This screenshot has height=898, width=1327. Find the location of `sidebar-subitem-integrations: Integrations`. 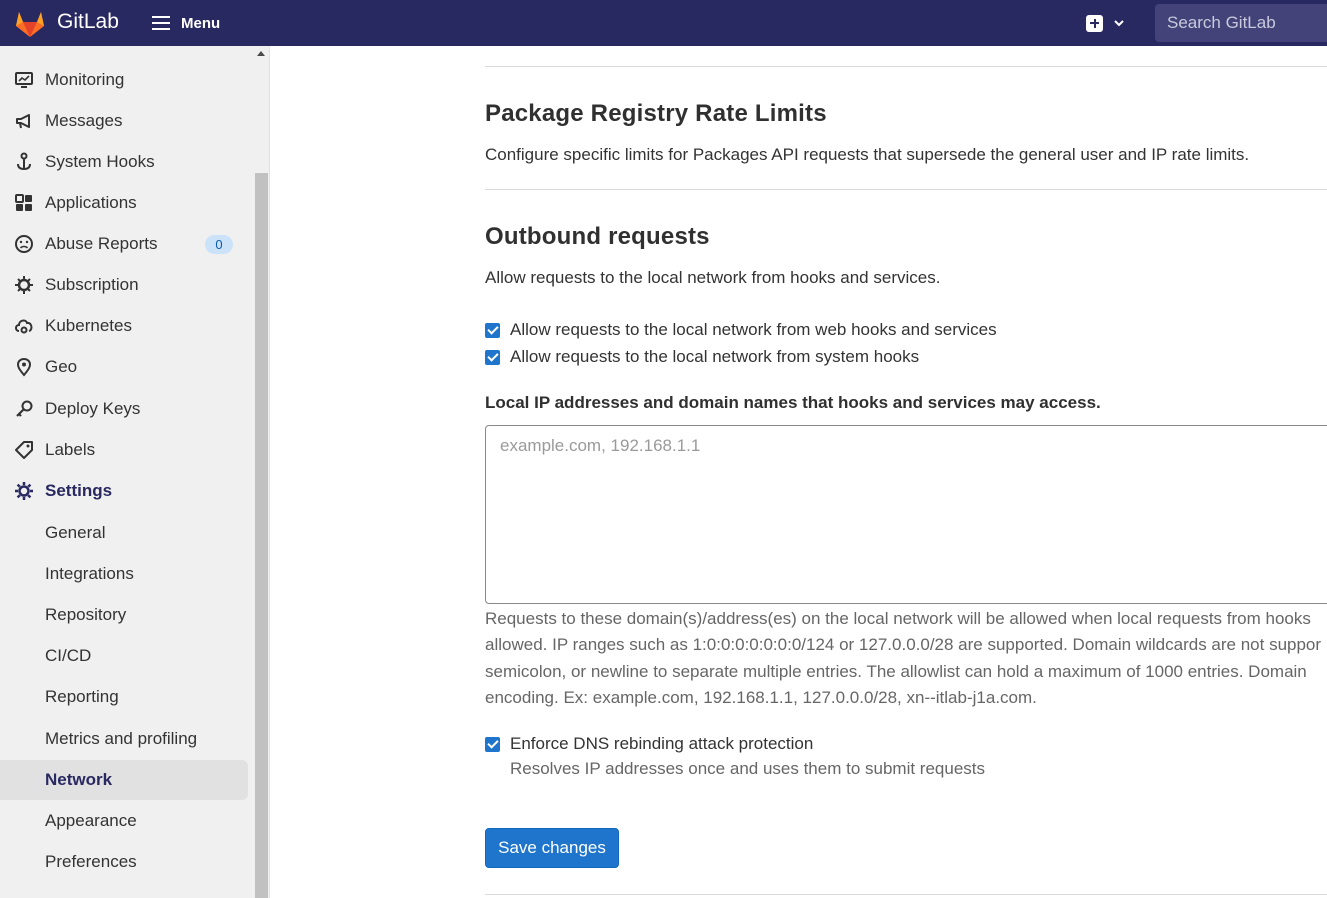

sidebar-subitem-integrations: Integrations is located at coordinates (124, 574).